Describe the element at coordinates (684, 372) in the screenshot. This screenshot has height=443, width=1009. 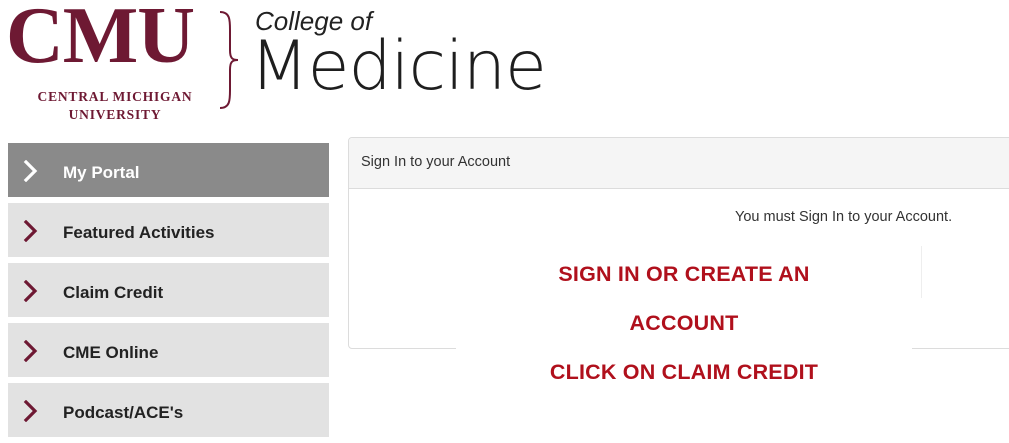
I see `callout-line-3: CLICK ON CLAIM CREDIT` at that location.